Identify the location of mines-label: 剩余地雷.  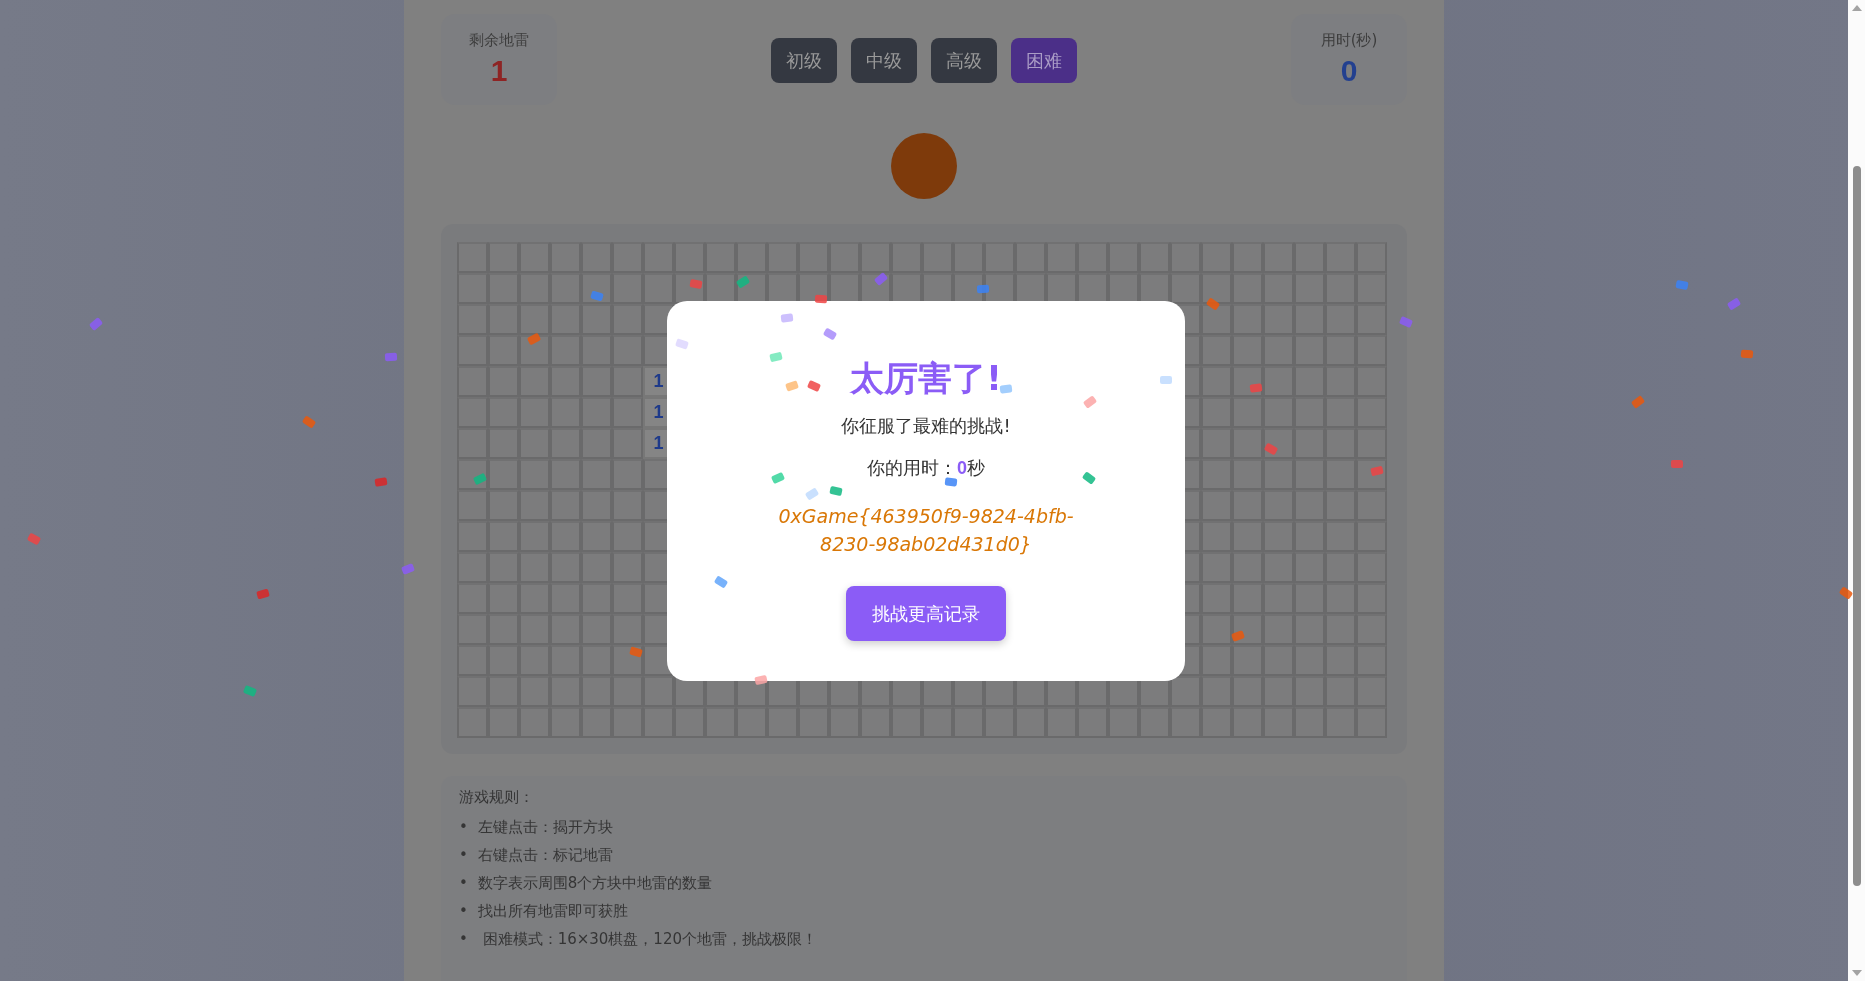
(499, 40).